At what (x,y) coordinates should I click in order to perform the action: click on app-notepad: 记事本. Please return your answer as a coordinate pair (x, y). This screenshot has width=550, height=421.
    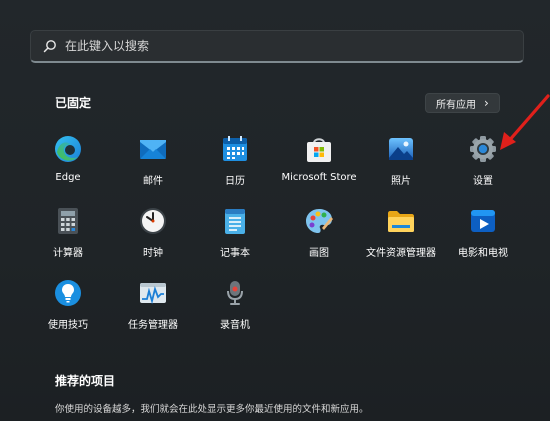
    Looking at the image, I should click on (235, 237).